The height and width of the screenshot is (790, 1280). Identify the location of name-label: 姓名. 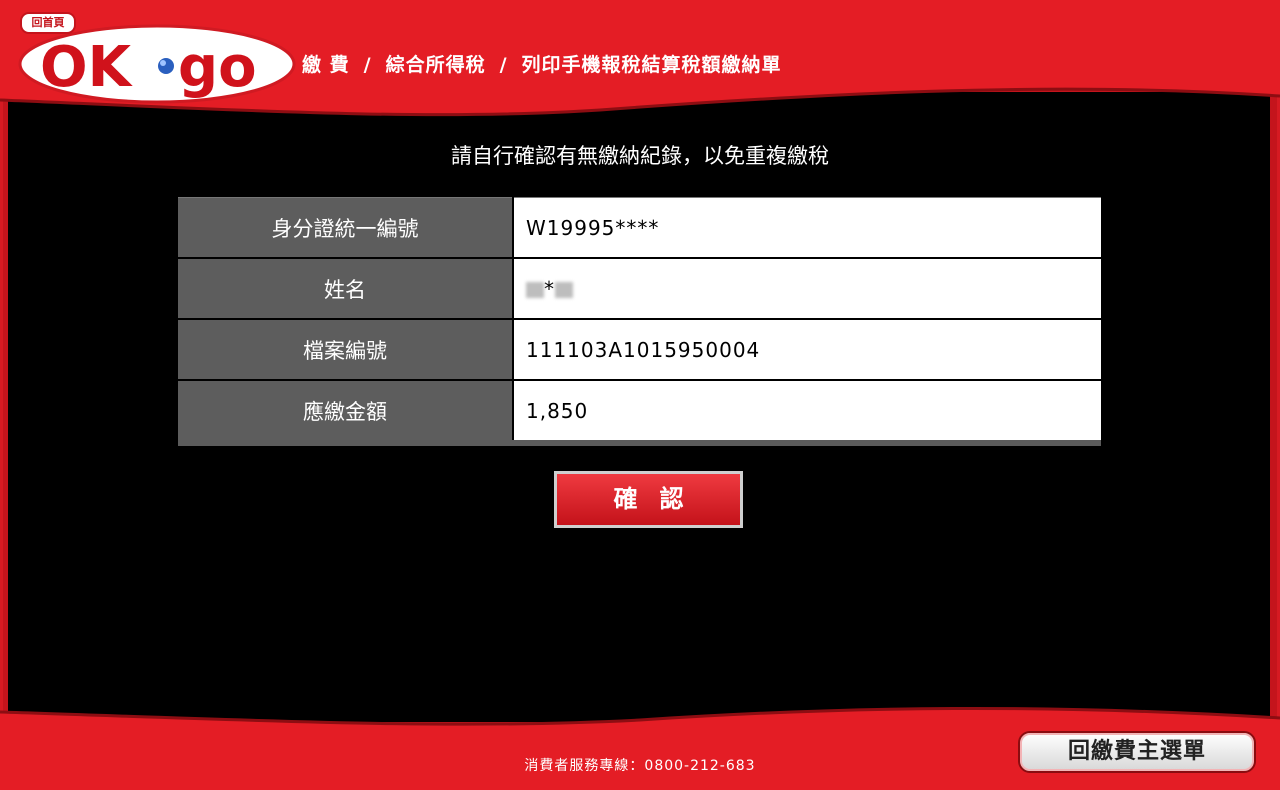
(346, 288).